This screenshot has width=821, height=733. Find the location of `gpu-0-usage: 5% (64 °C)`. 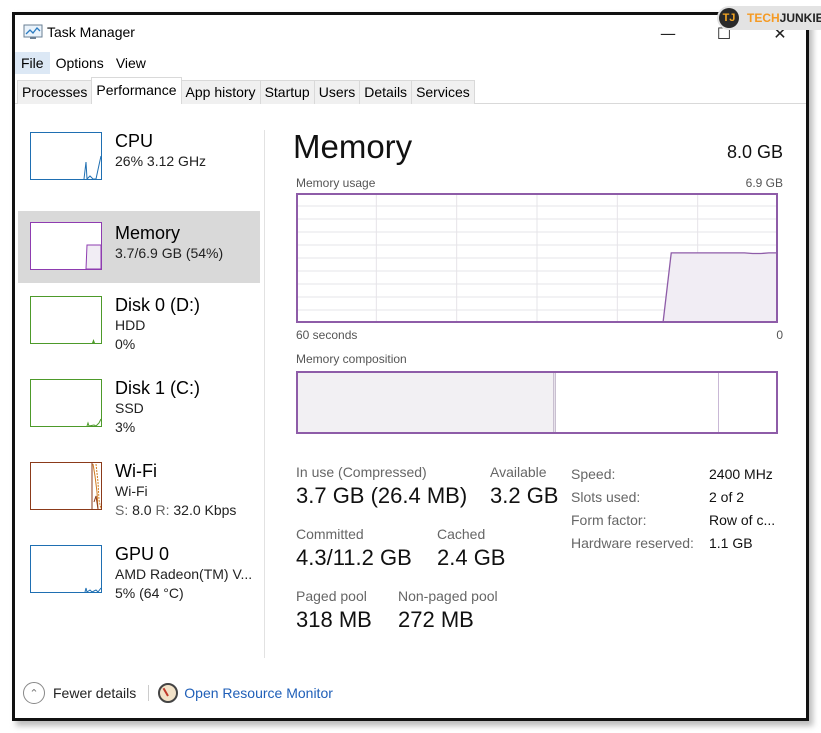

gpu-0-usage: 5% (64 °C) is located at coordinates (149, 593).